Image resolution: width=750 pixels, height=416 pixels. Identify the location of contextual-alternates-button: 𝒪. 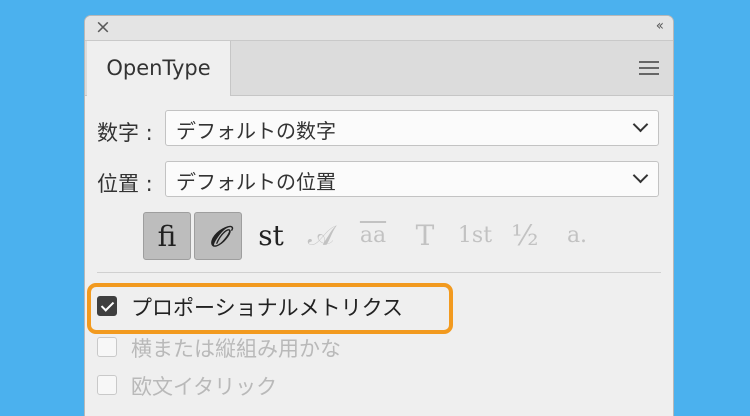
(218, 236).